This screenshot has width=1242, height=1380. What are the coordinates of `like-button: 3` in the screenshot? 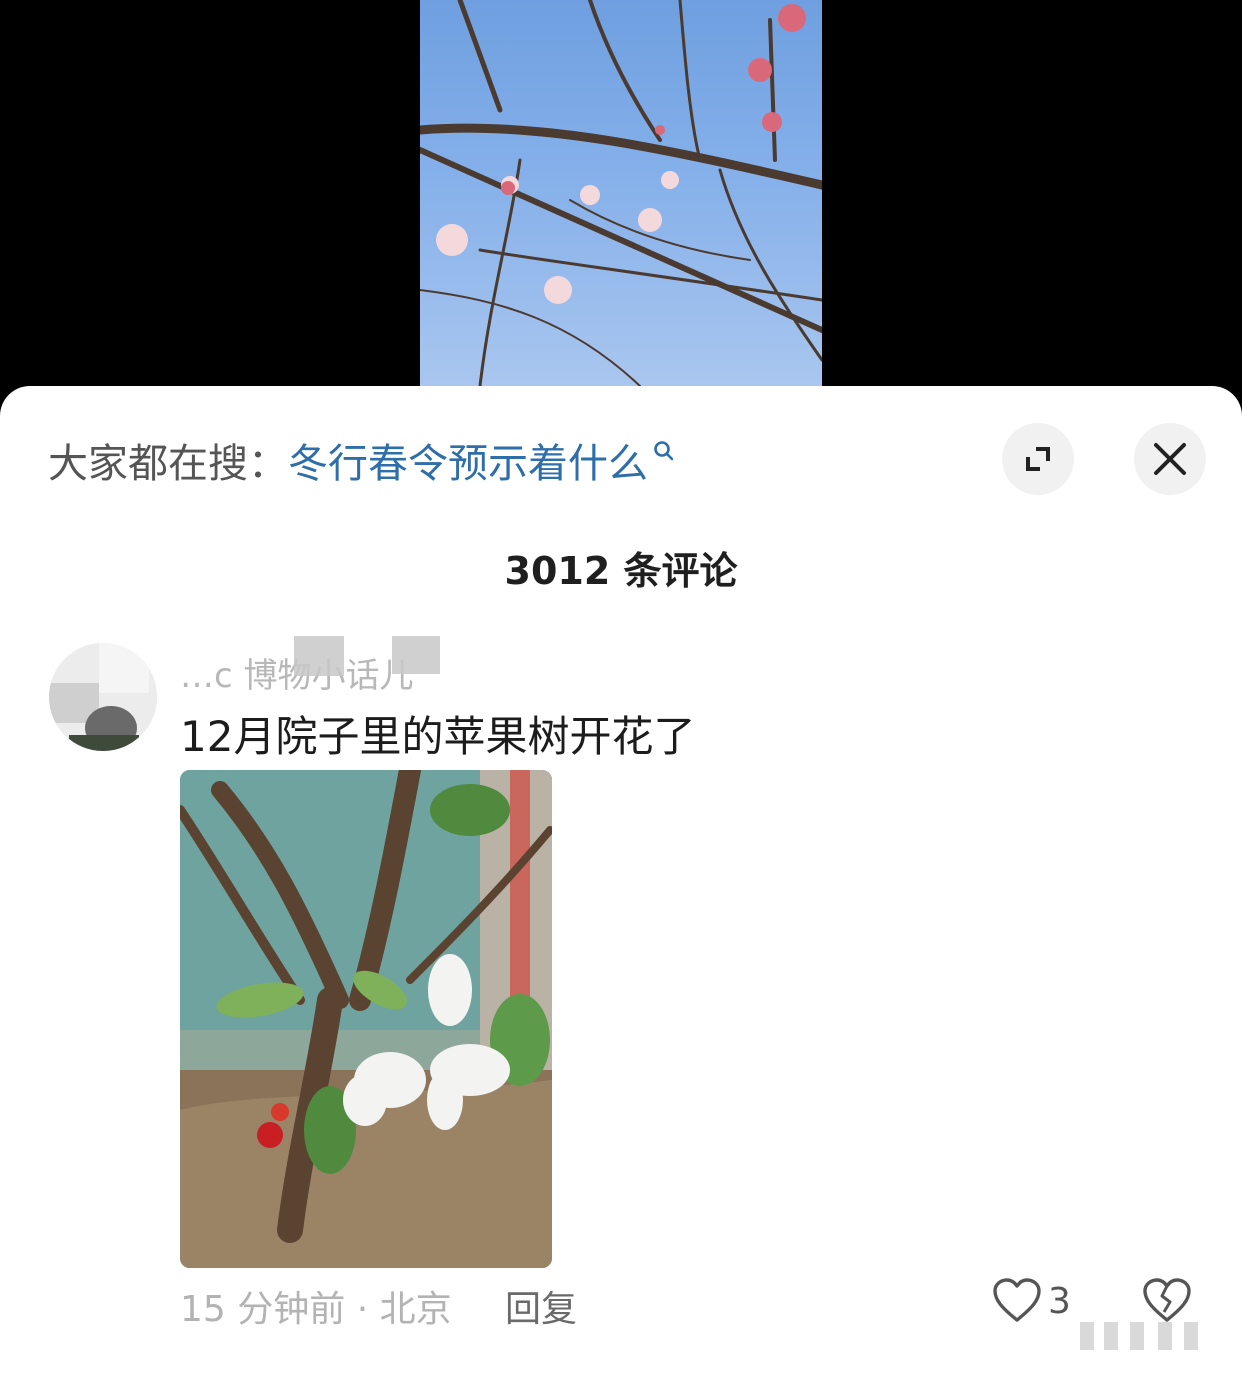 It's located at (1031, 1301).